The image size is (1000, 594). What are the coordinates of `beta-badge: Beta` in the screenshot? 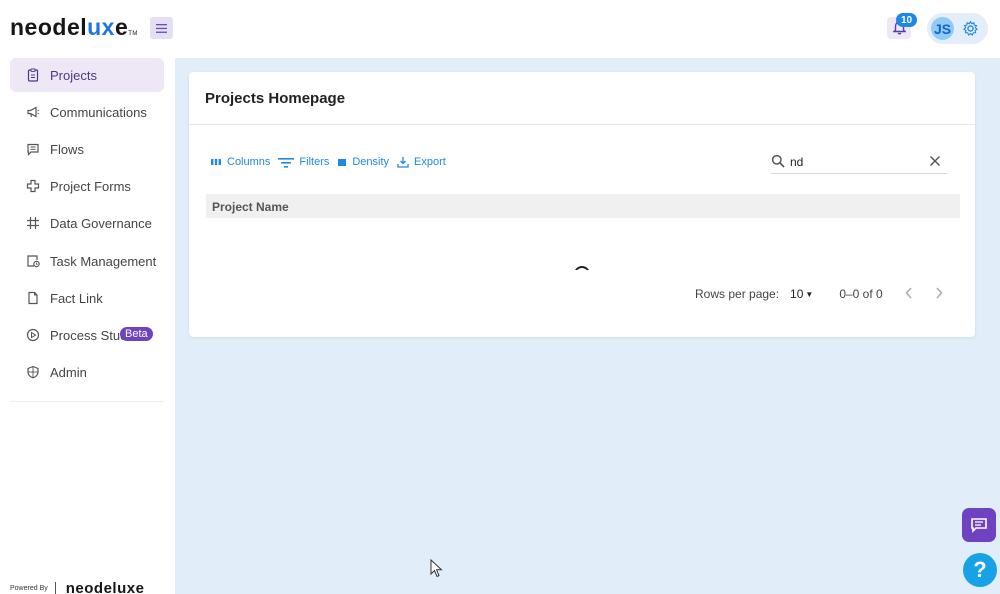 It's located at (136, 334).